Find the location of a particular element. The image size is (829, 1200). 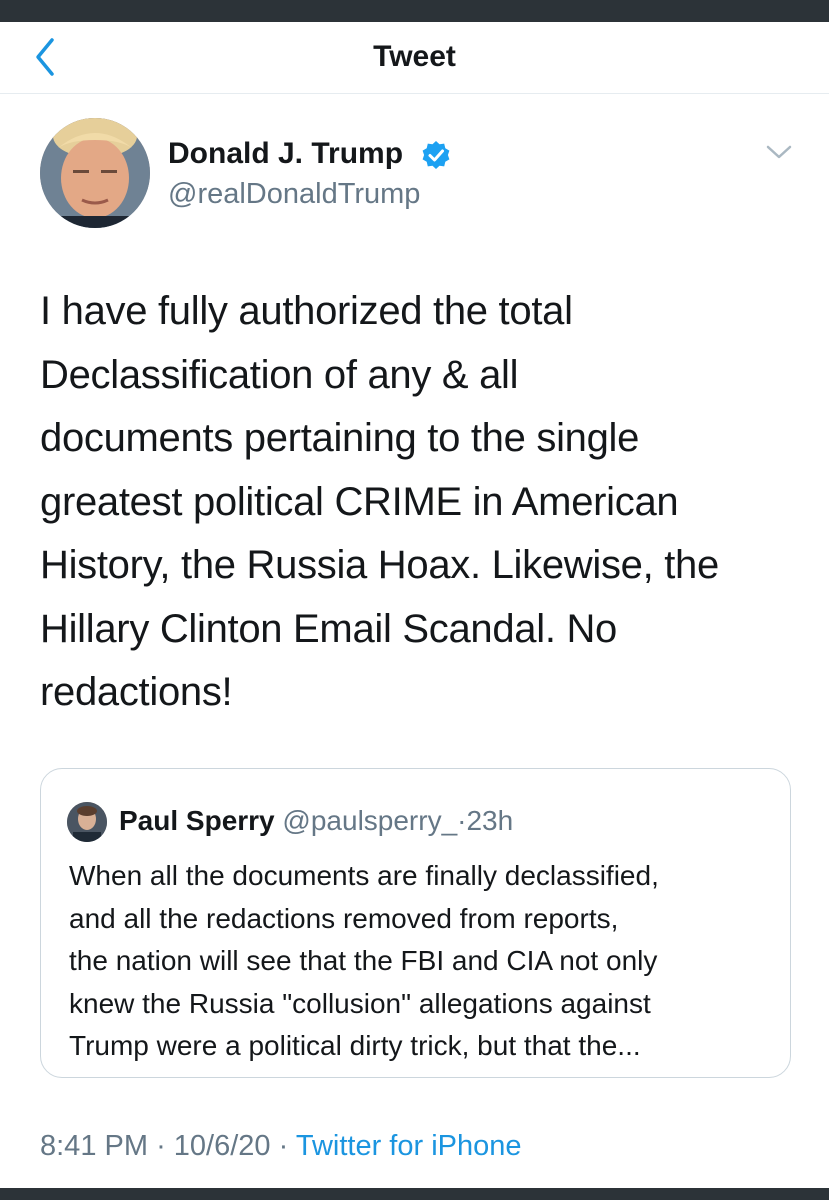

quote-author-handle: @paulsperry_ is located at coordinates (370, 820).